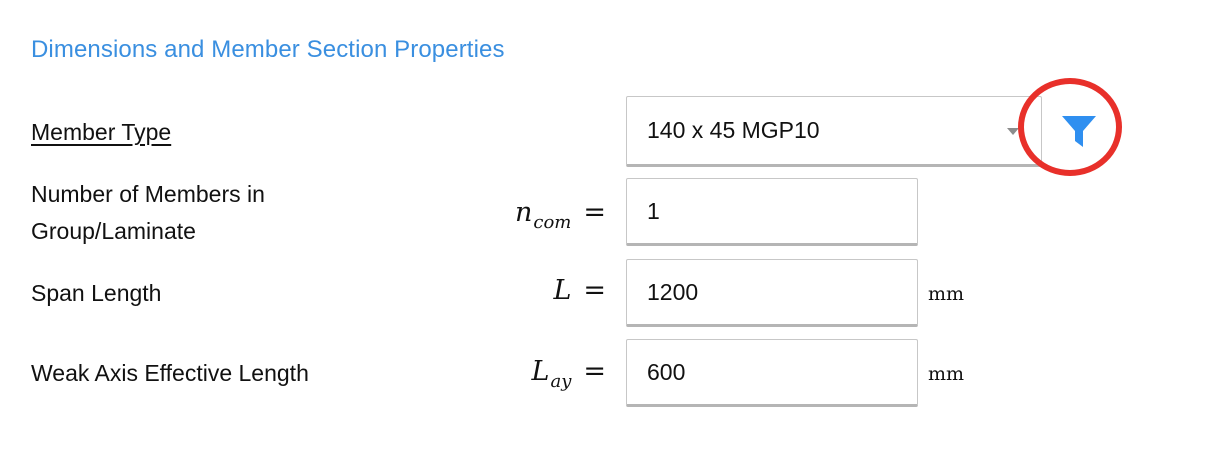  Describe the element at coordinates (1013, 131) in the screenshot. I see `chevron-down-icon` at that location.